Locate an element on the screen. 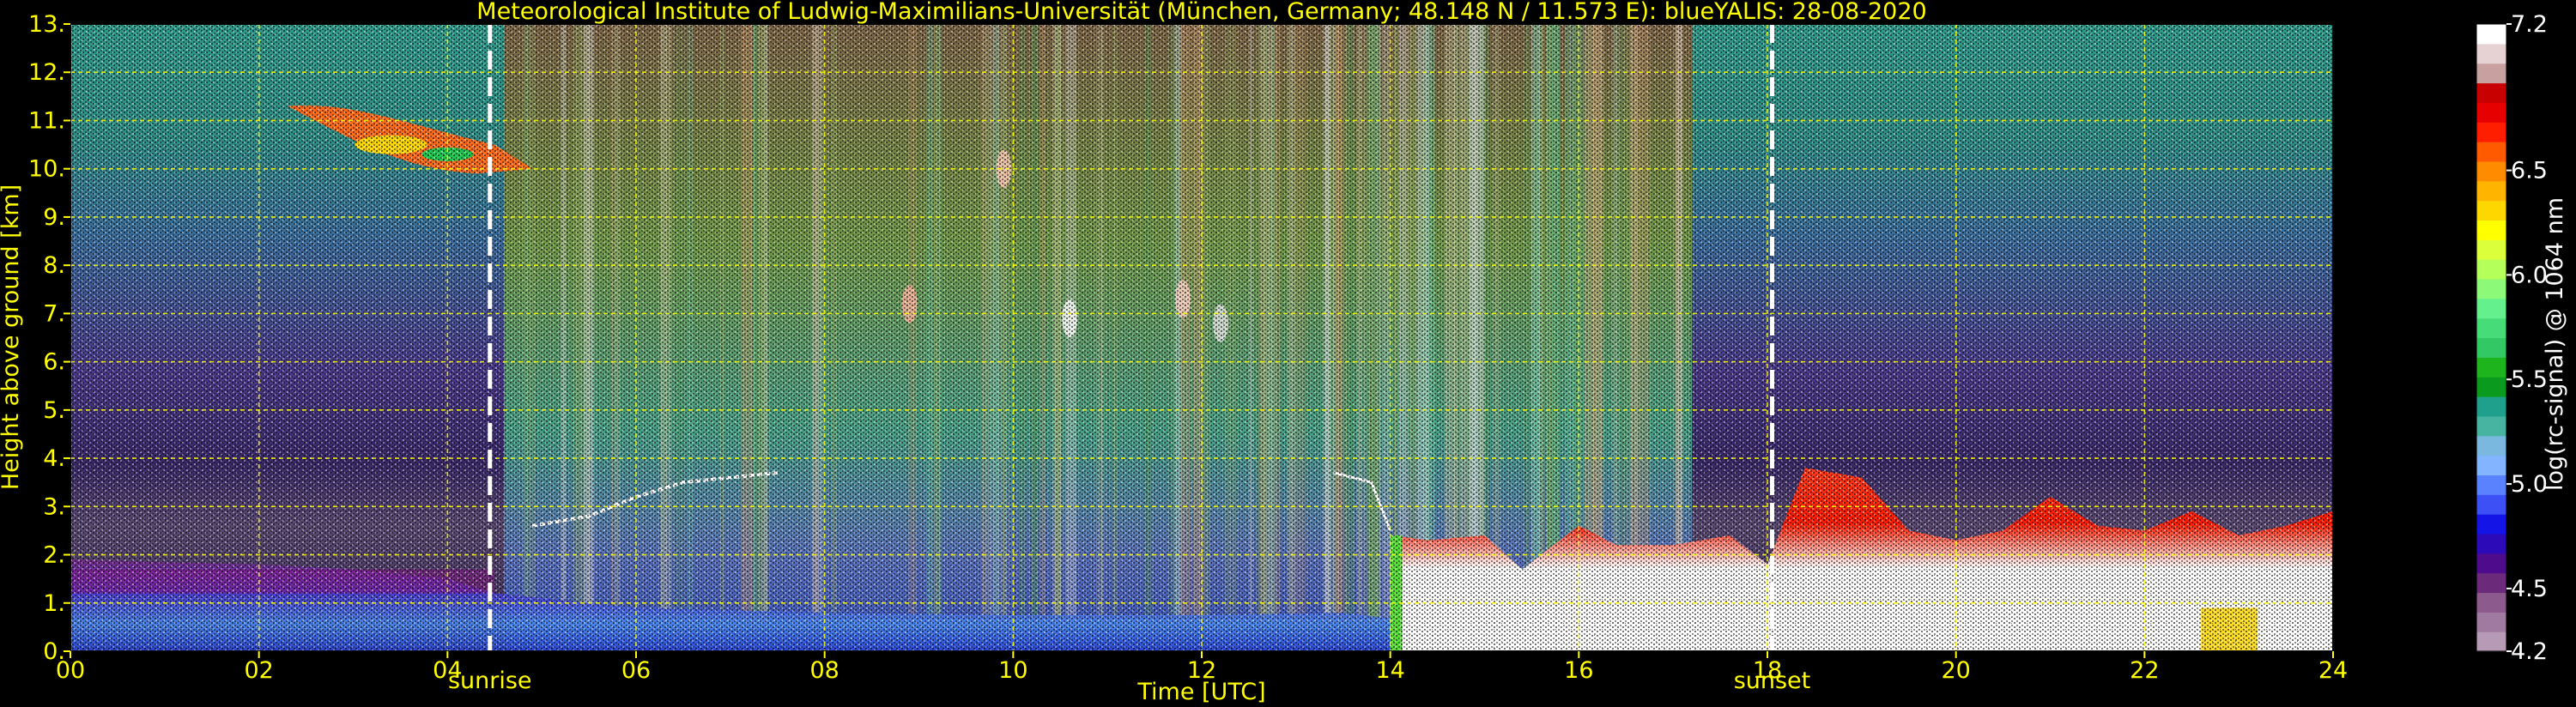 This screenshot has height=707, width=2576. x-tick-label: 16 is located at coordinates (1578, 670).